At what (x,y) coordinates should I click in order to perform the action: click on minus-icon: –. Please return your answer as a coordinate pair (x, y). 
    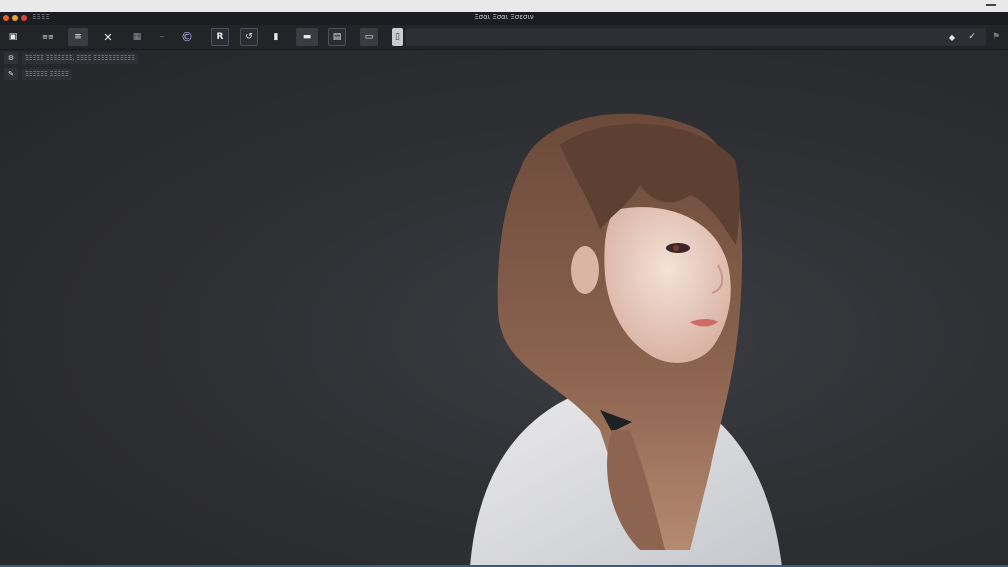
    Looking at the image, I should click on (162, 37).